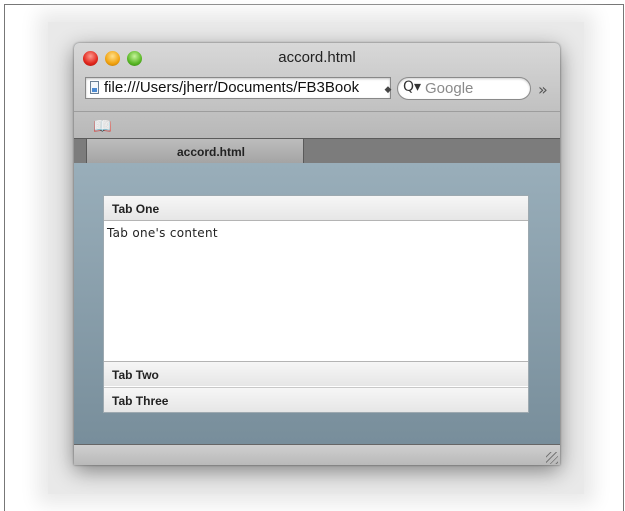  I want to click on tab-bar: accord.html, so click(317, 150).